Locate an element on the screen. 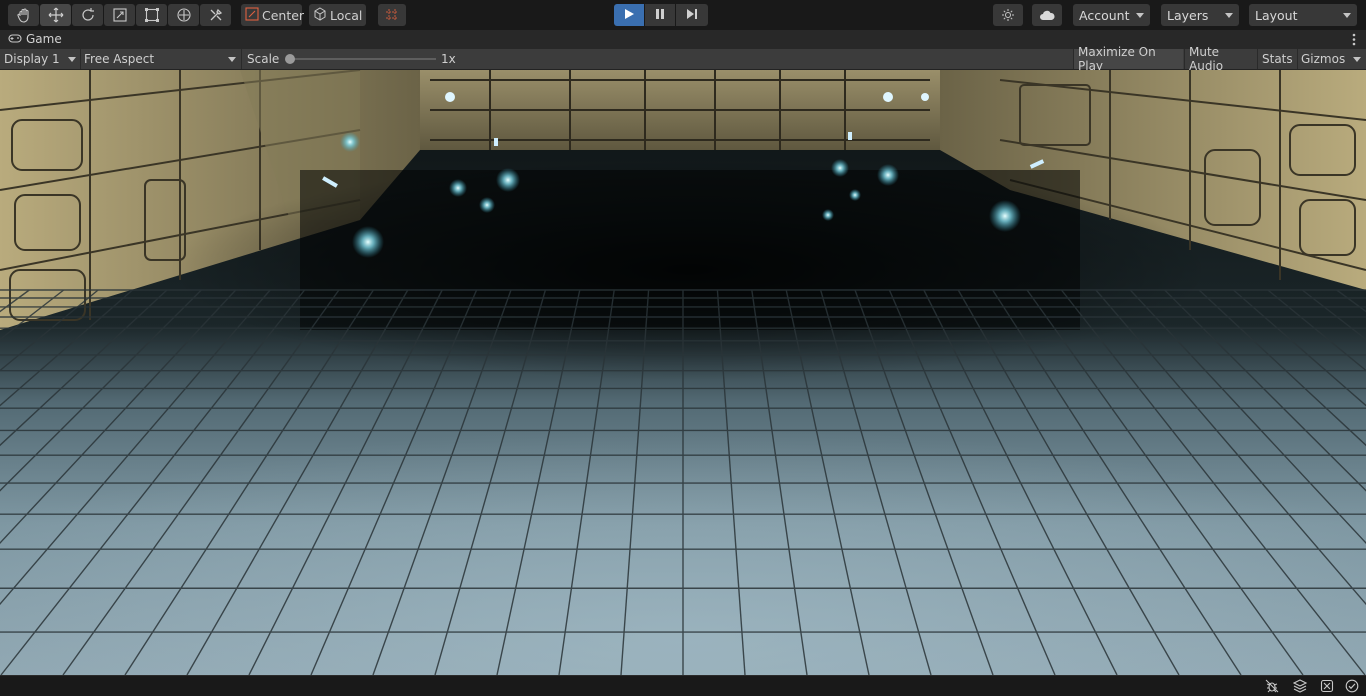 The width and height of the screenshot is (1366, 696). game-tab-title: Game is located at coordinates (44, 39).